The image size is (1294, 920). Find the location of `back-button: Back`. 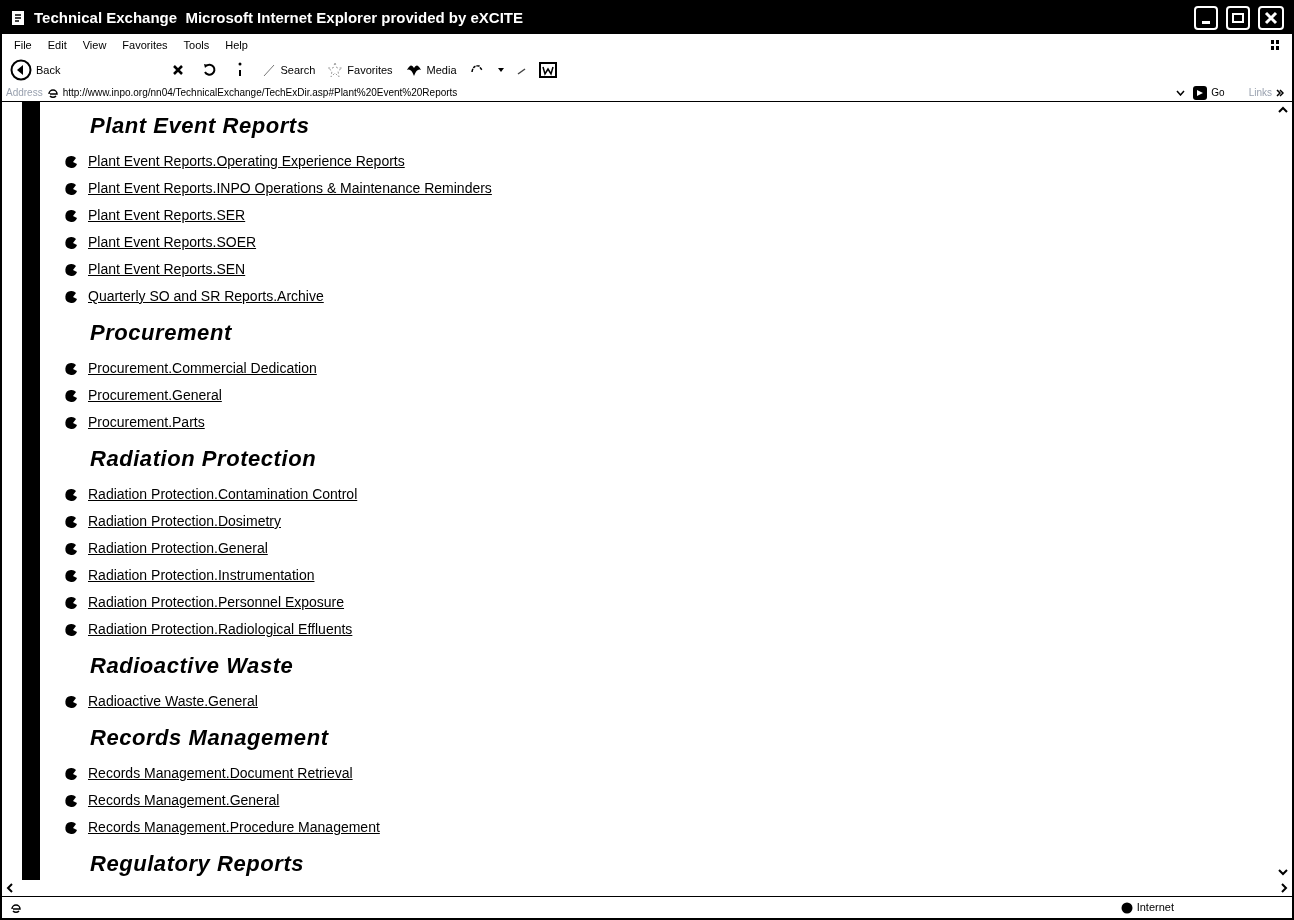

back-button: Back is located at coordinates (35, 70).